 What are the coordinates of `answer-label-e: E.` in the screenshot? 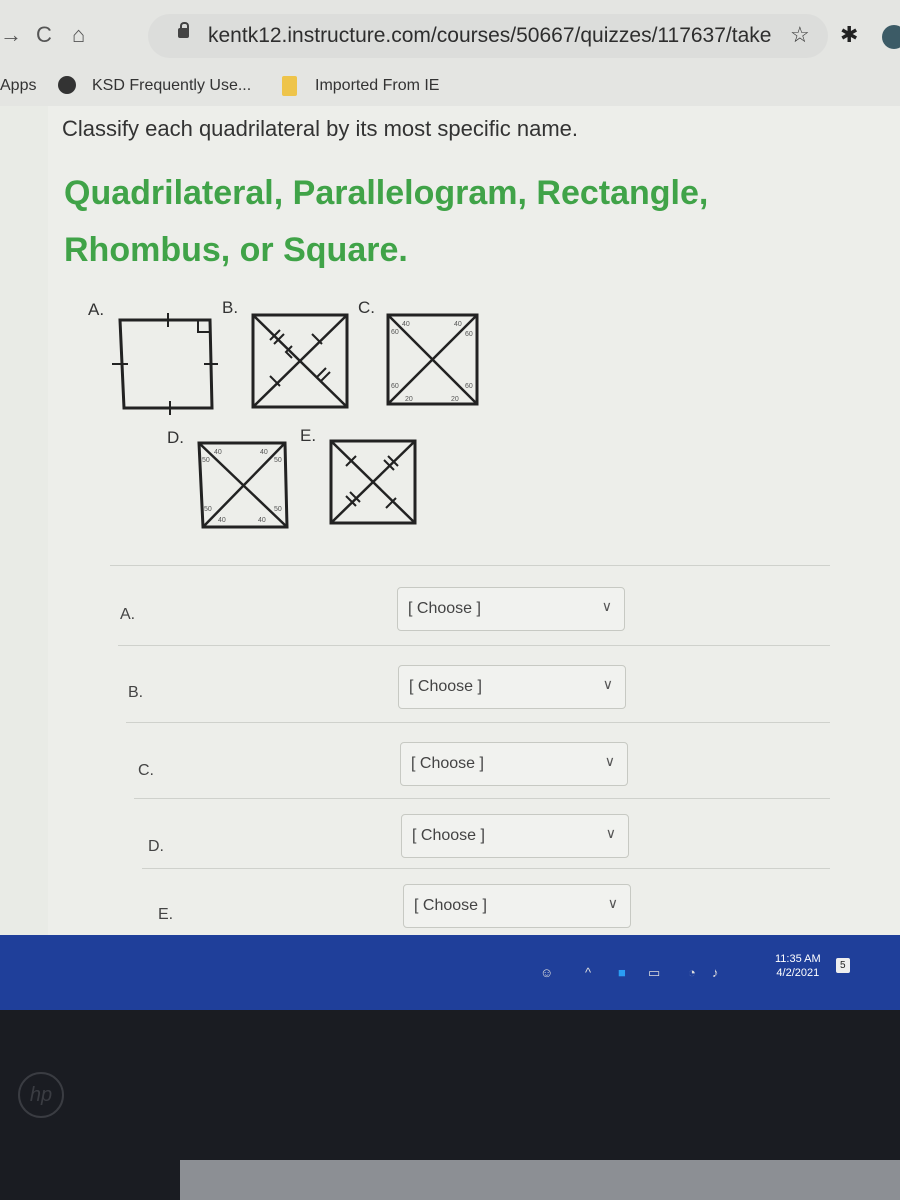 It's located at (166, 914).